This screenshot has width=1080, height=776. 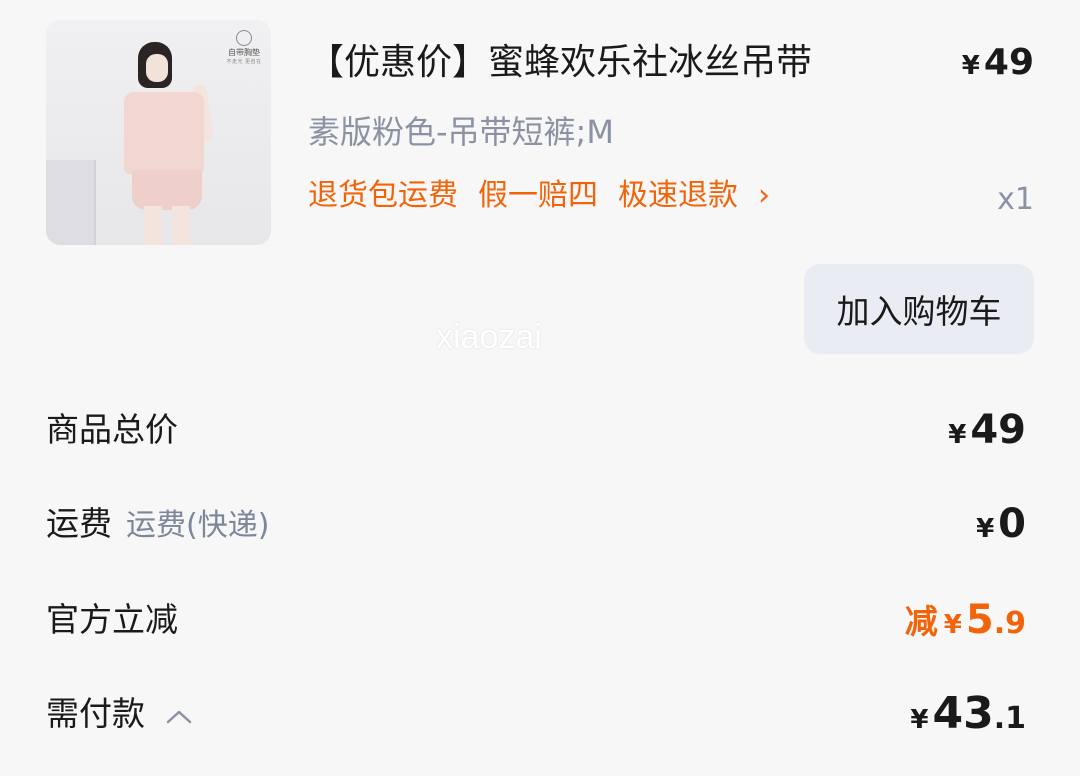 What do you see at coordinates (167, 190) in the screenshot?
I see `image-figure-shorts` at bounding box center [167, 190].